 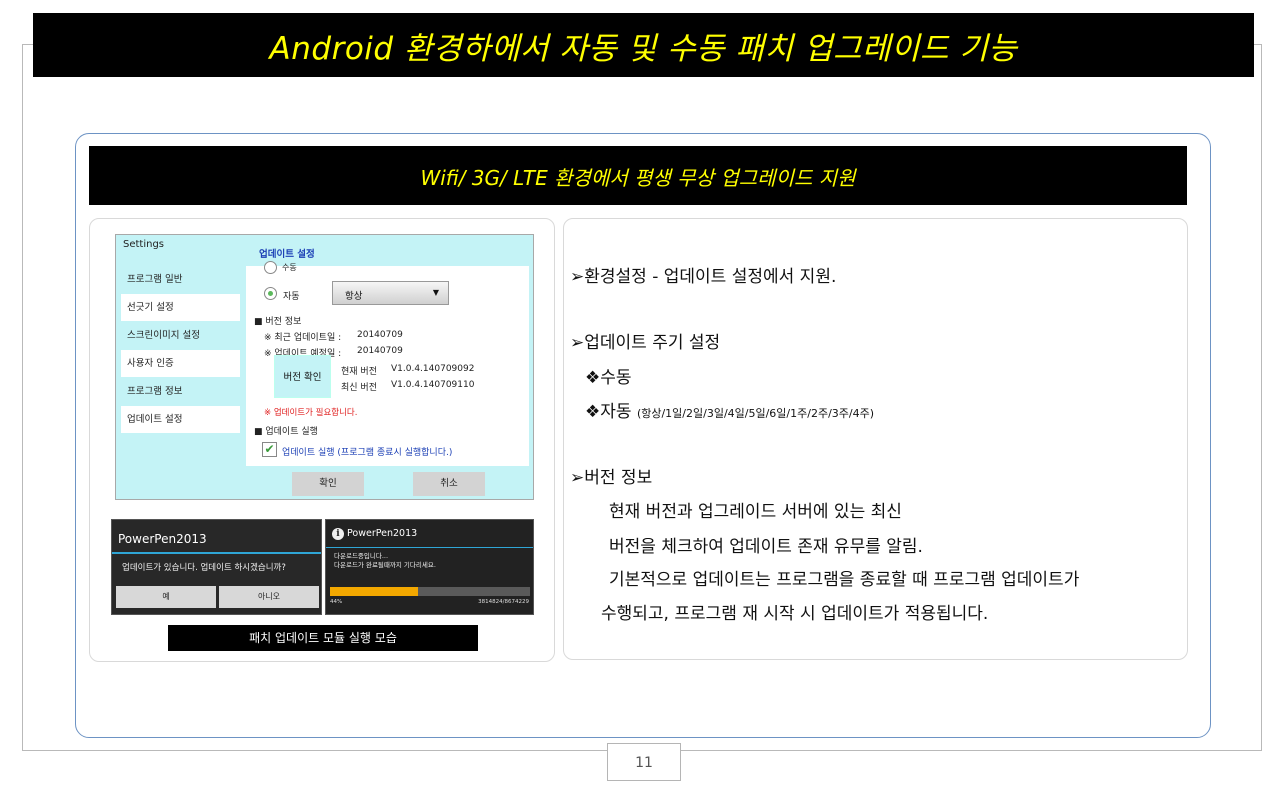 What do you see at coordinates (291, 297) in the screenshot?
I see `auto-label: 자동` at bounding box center [291, 297].